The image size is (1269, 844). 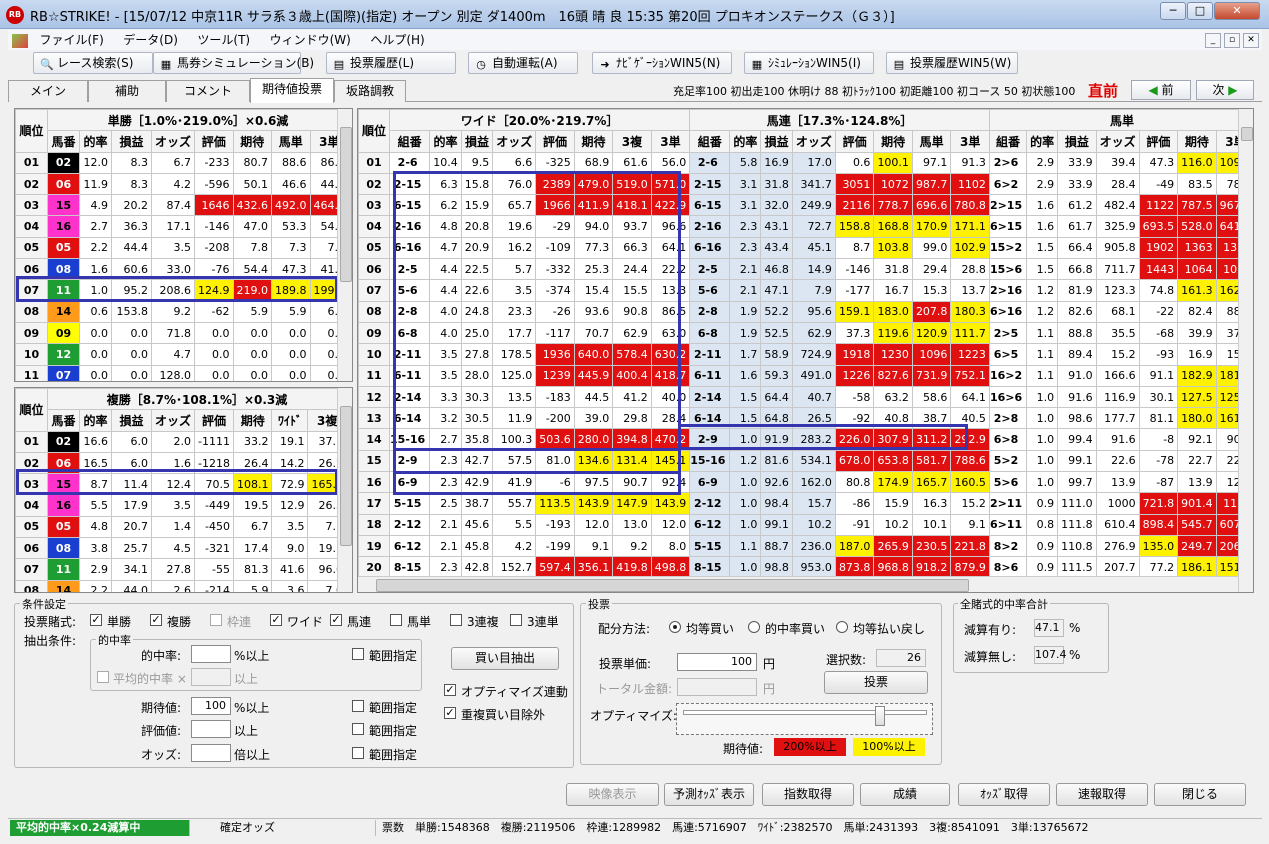 What do you see at coordinates (233, 63) in the screenshot?
I see `ticket-simulation-button: ▦ 馬券シミュレーション(B)` at bounding box center [233, 63].